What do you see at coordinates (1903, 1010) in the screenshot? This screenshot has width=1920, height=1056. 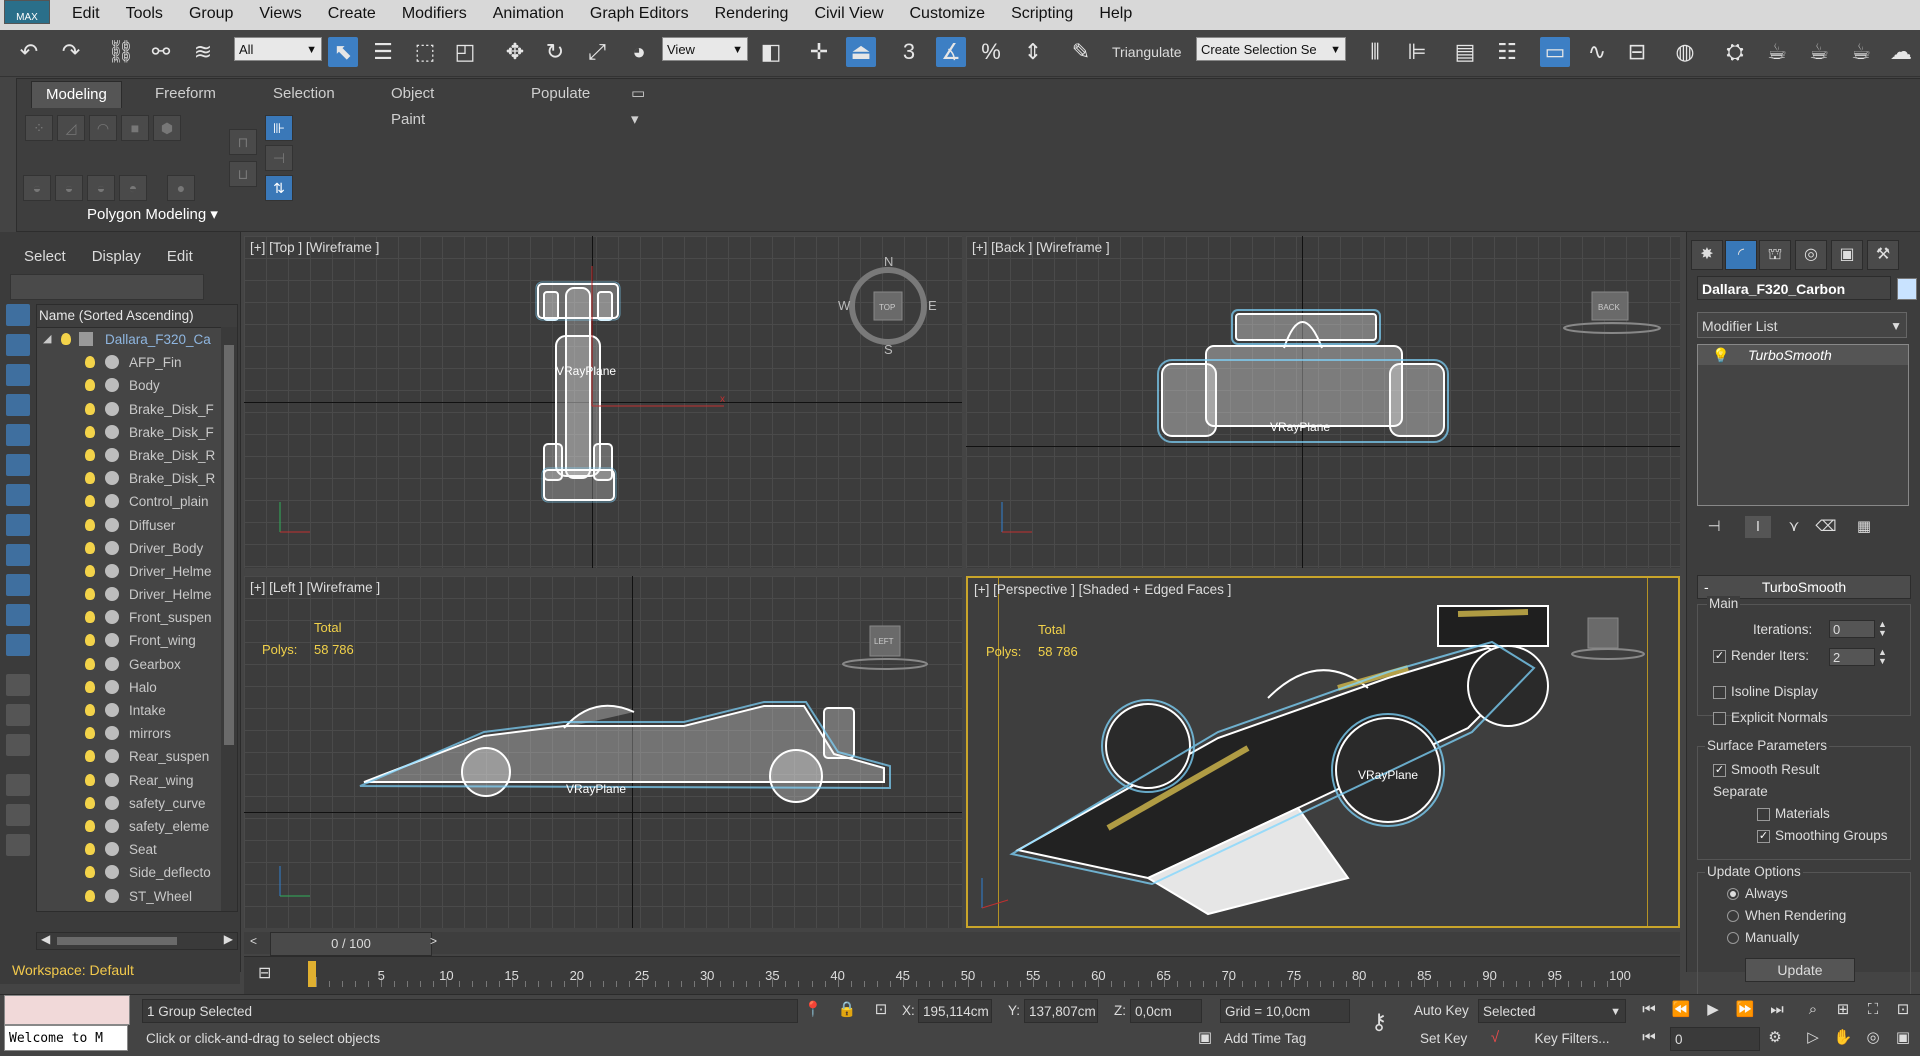 I see `zoom-extents-all-icon: ⊡` at bounding box center [1903, 1010].